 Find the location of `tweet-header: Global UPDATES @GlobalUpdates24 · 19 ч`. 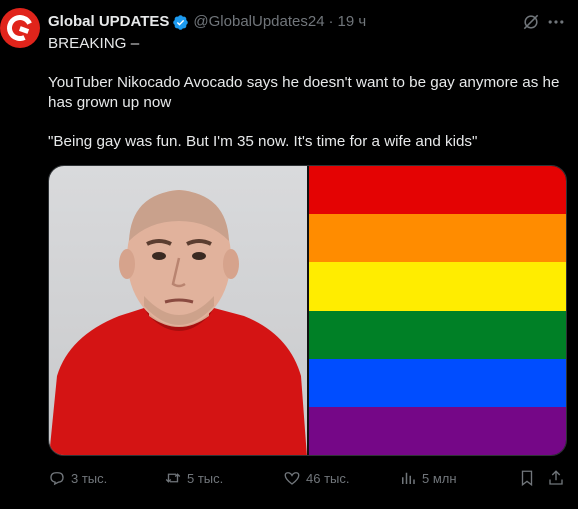

tweet-header: Global UPDATES @GlobalUpdates24 · 19 ч is located at coordinates (278, 22).